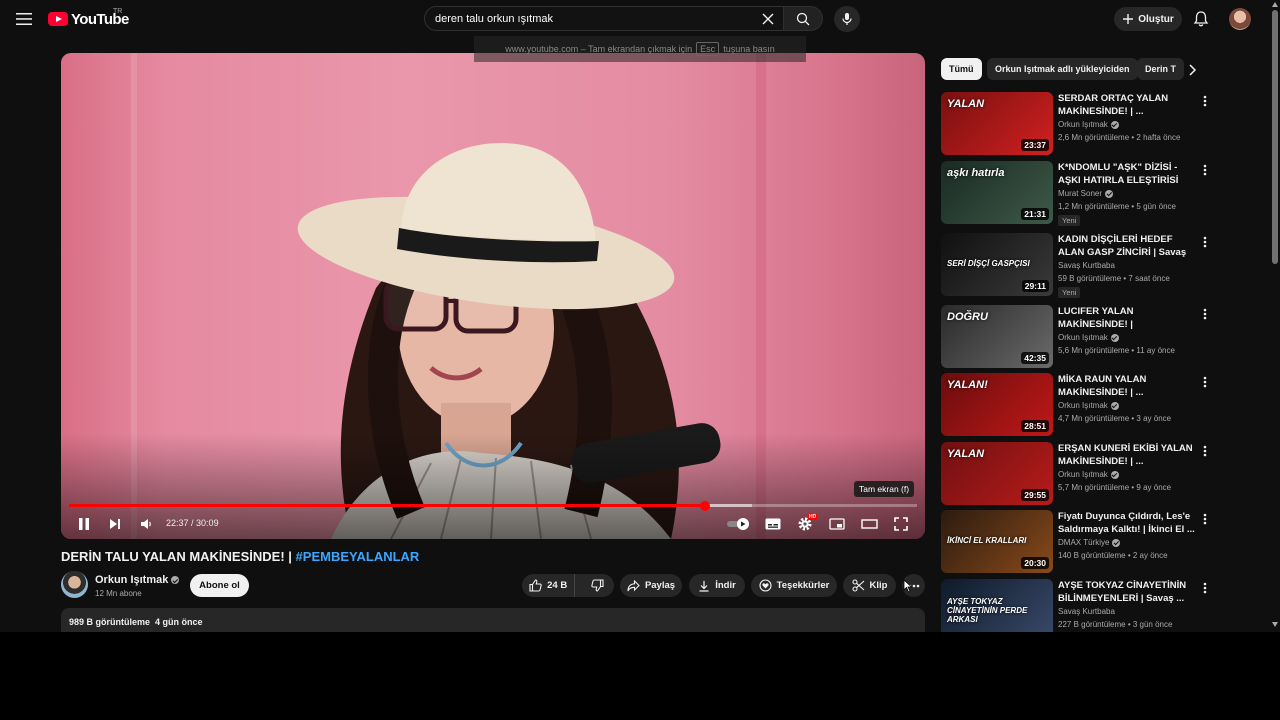  I want to click on recommendation-channel-name: DMAX Türkiye, so click(1083, 542).